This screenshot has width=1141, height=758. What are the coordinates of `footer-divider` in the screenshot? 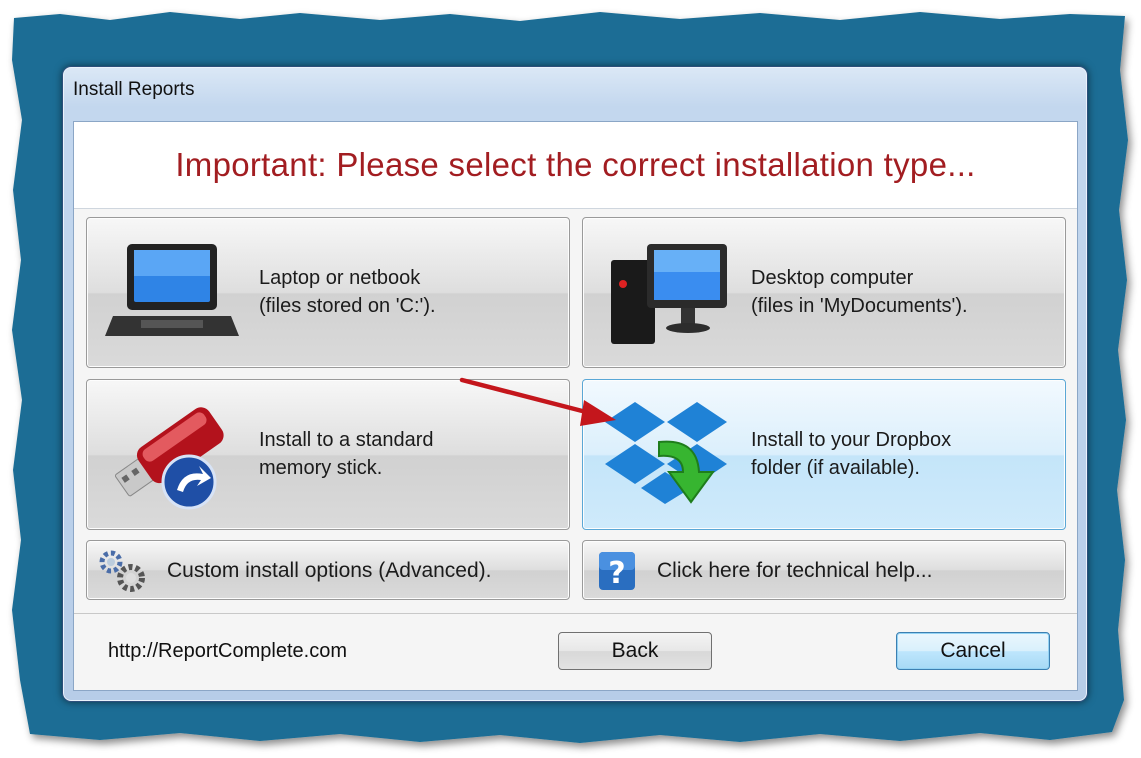 It's located at (575, 613).